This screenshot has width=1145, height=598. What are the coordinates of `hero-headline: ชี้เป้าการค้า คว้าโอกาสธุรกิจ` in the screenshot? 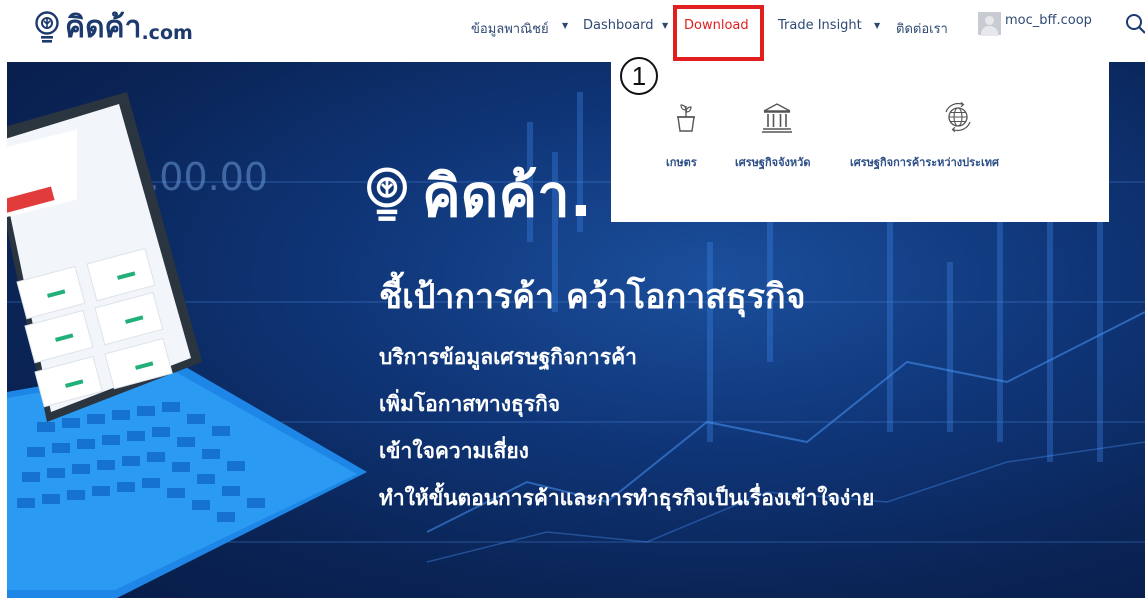 It's located at (592, 297).